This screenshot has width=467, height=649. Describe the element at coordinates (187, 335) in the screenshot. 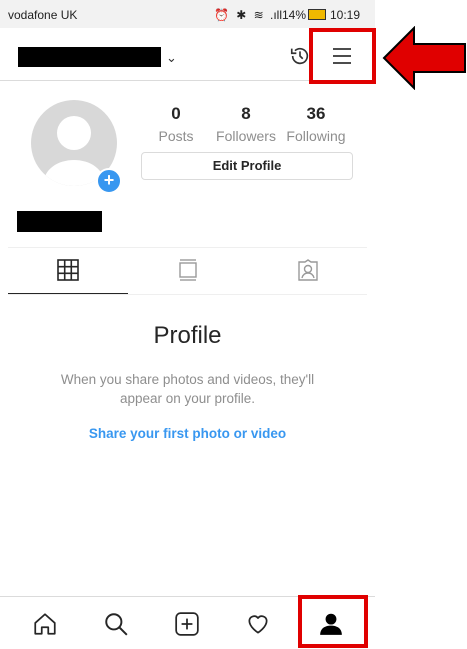

I see `empty-state-title: Profile` at that location.